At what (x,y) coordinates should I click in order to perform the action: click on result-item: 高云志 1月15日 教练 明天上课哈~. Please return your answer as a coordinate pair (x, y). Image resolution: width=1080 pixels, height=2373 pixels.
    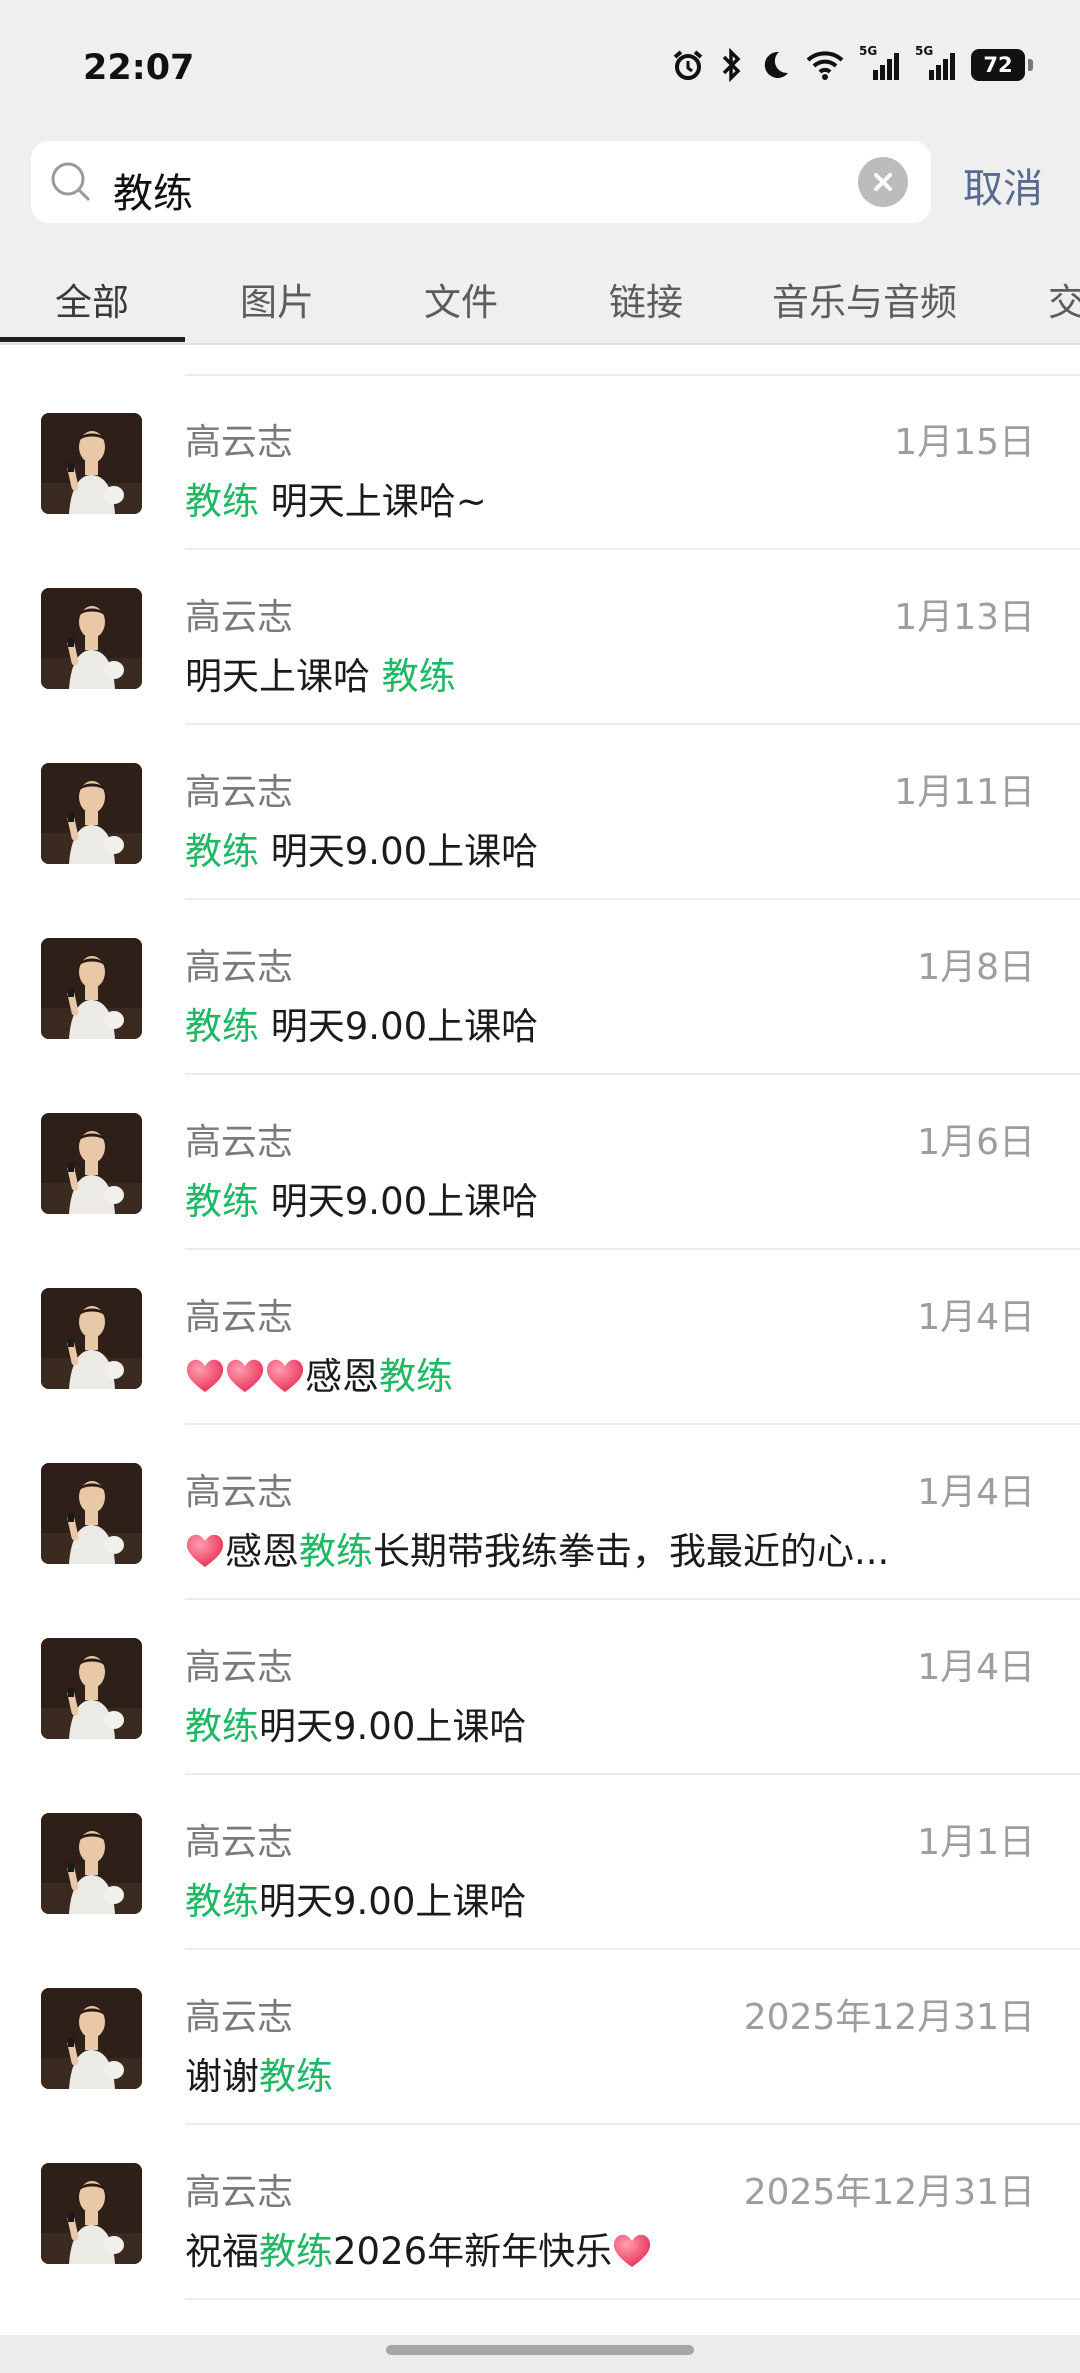
    Looking at the image, I should click on (540, 462).